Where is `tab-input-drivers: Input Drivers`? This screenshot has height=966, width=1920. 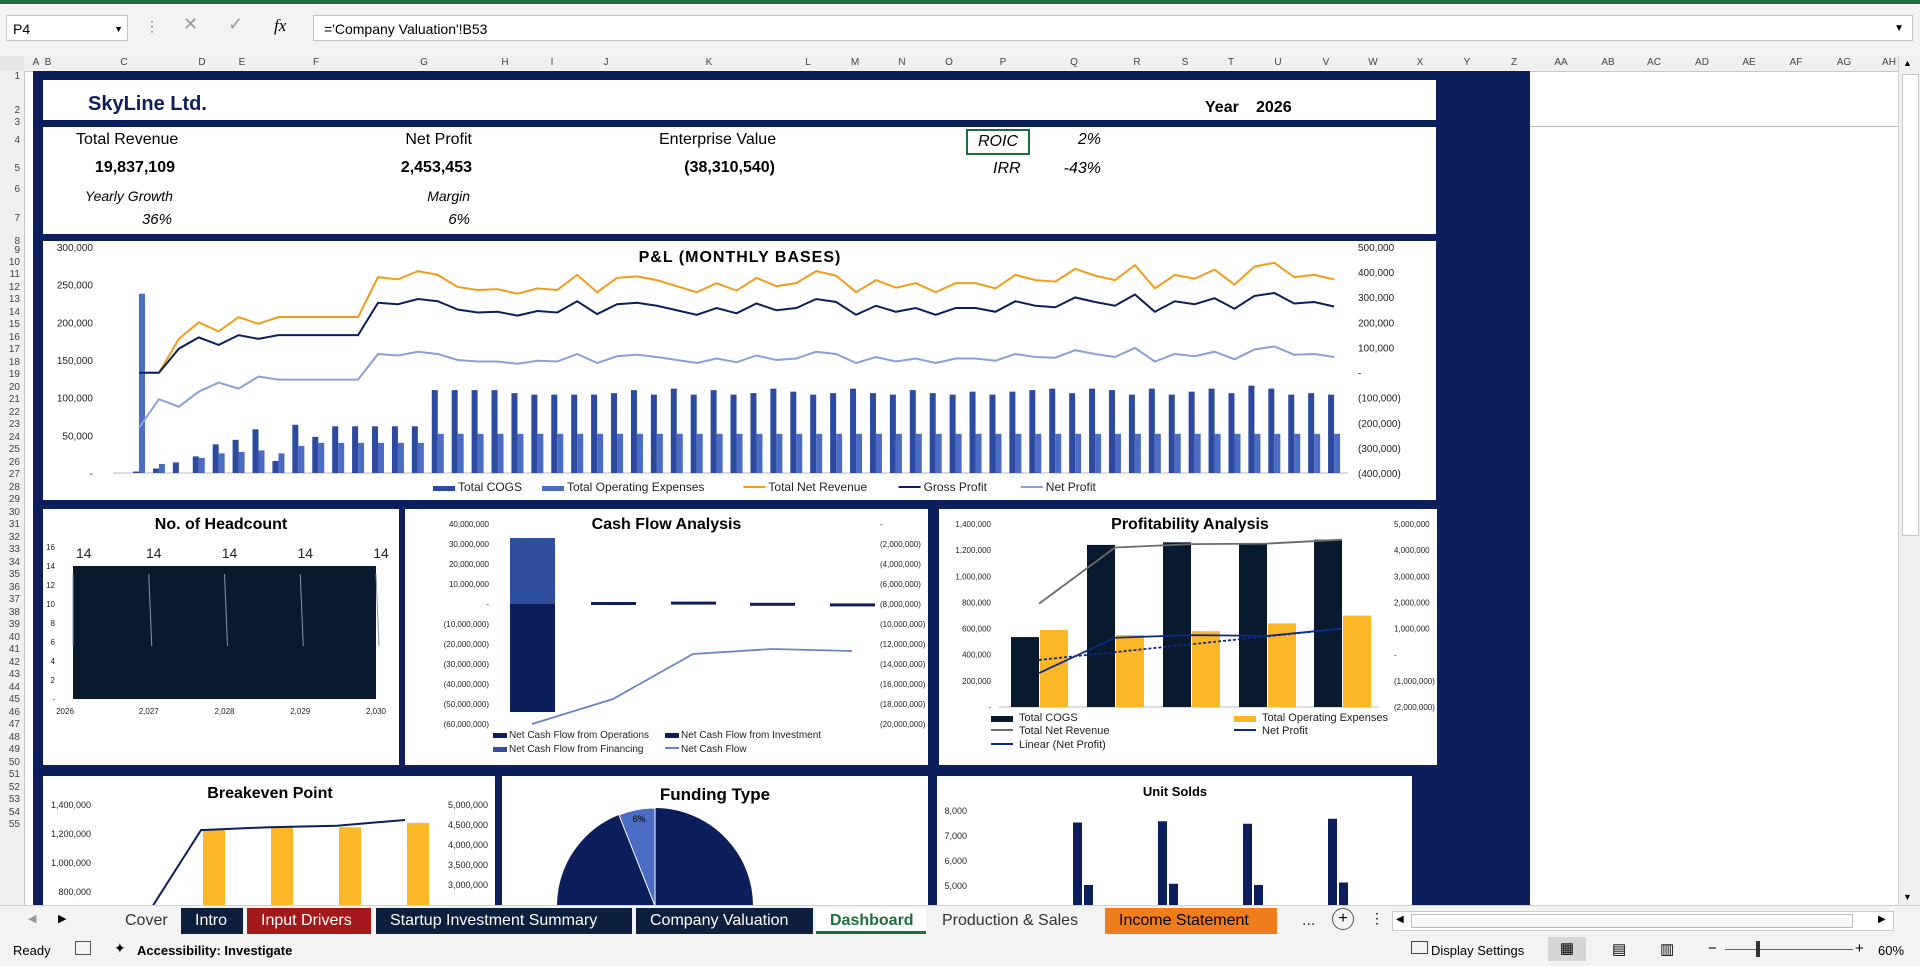 tab-input-drivers: Input Drivers is located at coordinates (309, 921).